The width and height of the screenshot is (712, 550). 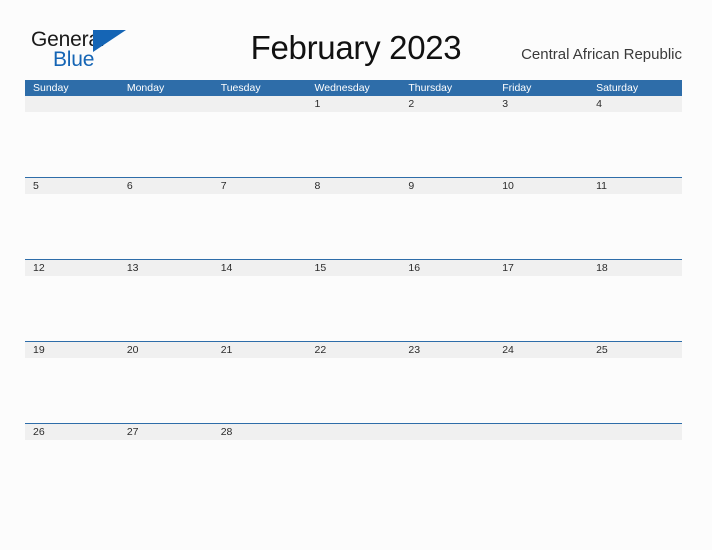 What do you see at coordinates (166, 268) in the screenshot?
I see `day-cell-date: 13` at bounding box center [166, 268].